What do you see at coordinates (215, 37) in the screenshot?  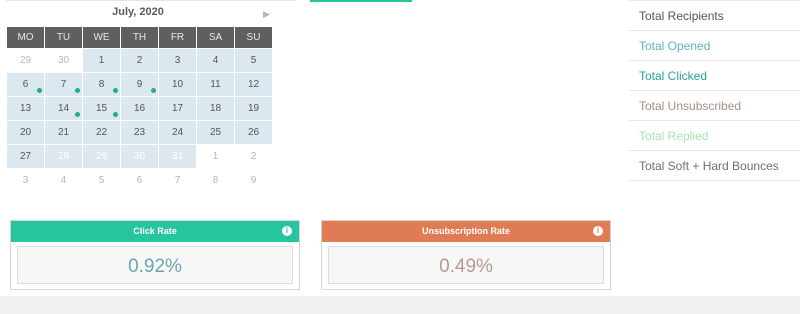 I see `weekday-label: SA` at bounding box center [215, 37].